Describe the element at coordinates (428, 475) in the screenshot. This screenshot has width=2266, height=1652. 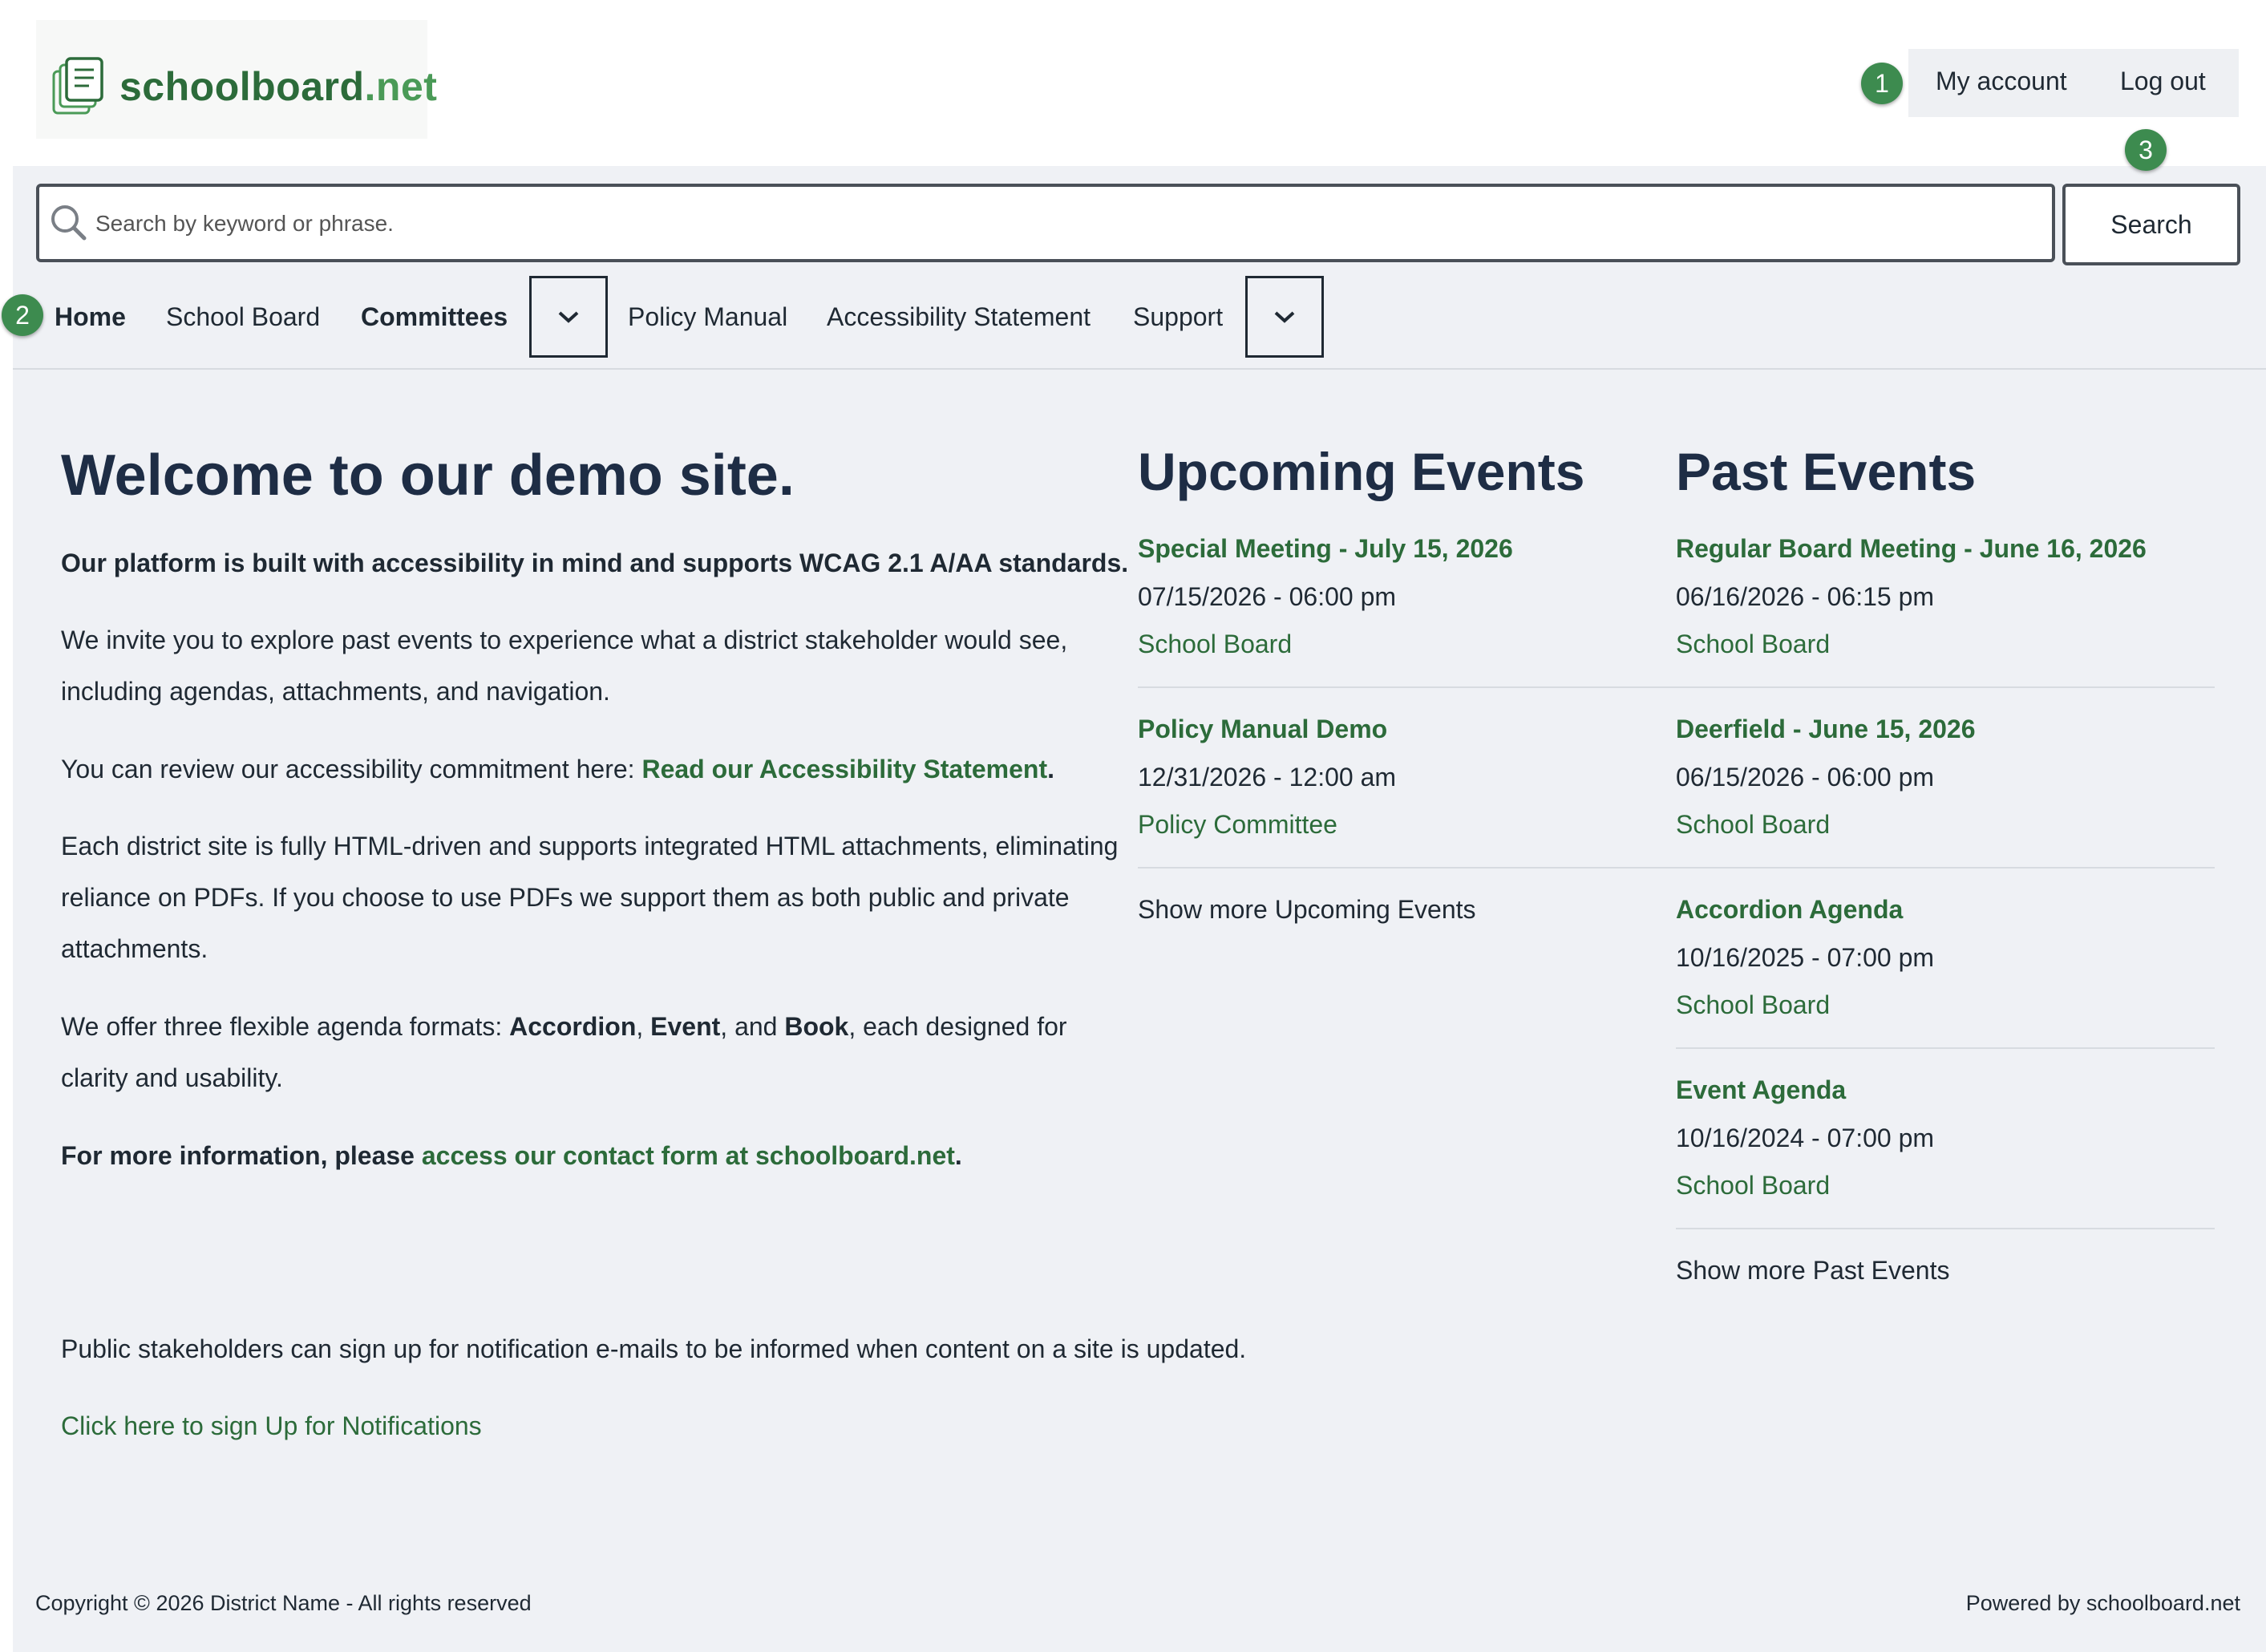
I see `page-title: Welcome to our demo site.` at that location.